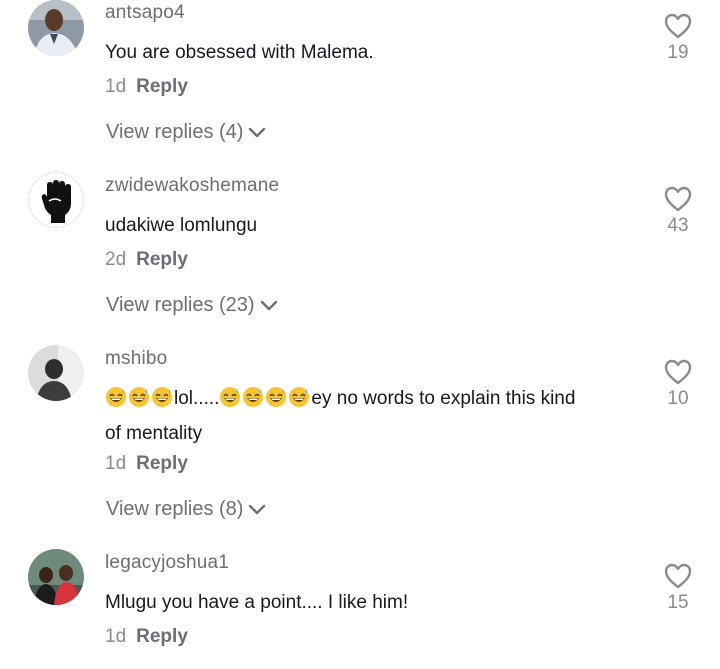 The width and height of the screenshot is (720, 669). What do you see at coordinates (239, 52) in the screenshot?
I see `comment-text: You are obsessed with Malema.` at bounding box center [239, 52].